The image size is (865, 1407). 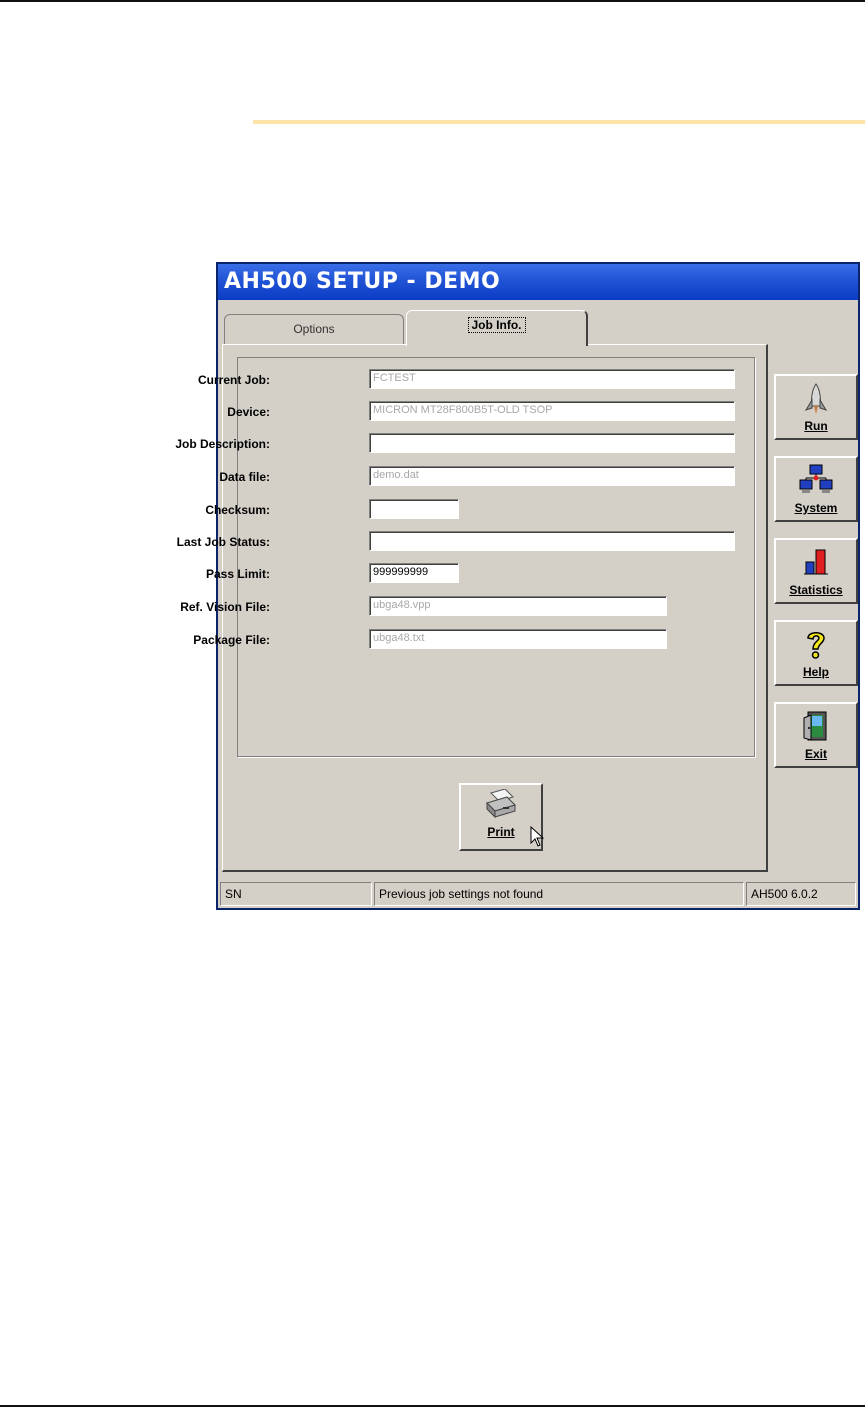 What do you see at coordinates (496, 325) in the screenshot?
I see `tab-job-info-label: Job Info.` at bounding box center [496, 325].